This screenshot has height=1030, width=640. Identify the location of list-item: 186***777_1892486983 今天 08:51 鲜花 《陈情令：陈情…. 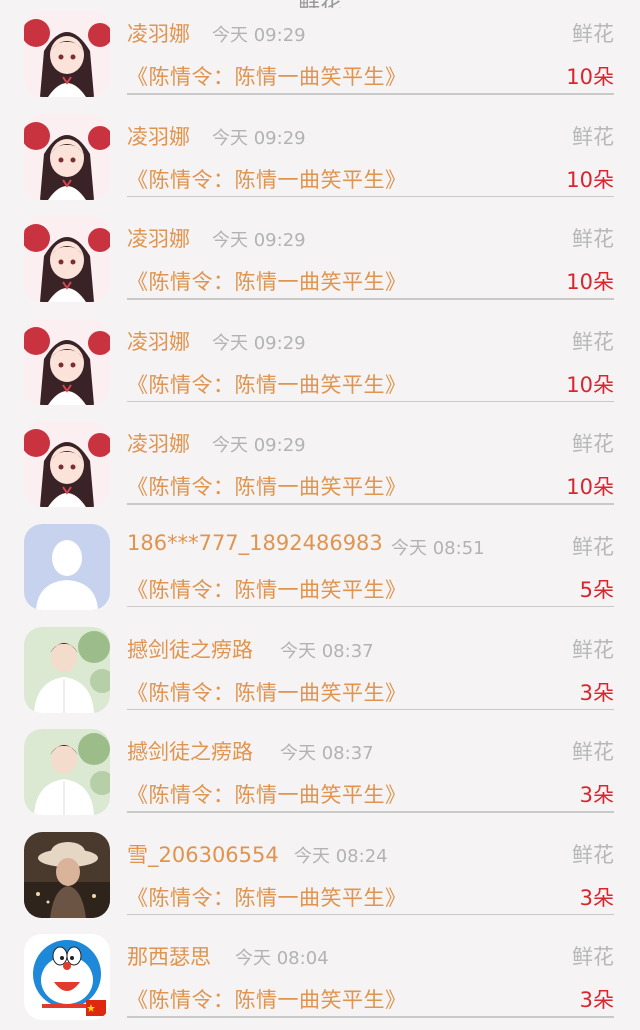
(320, 568).